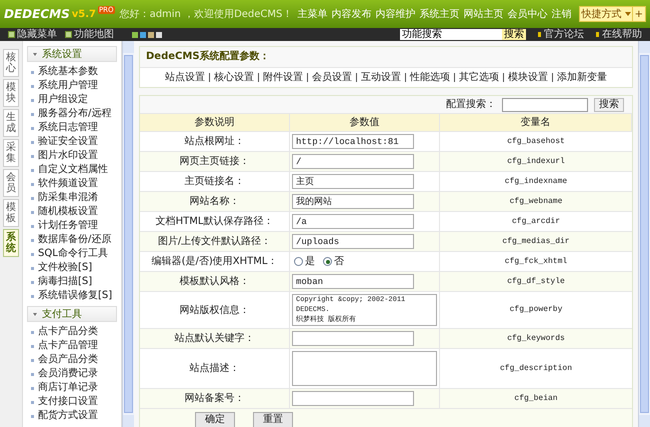 This screenshot has width=650, height=427. What do you see at coordinates (536, 182) in the screenshot?
I see `variable-name: cfg_indexname` at bounding box center [536, 182].